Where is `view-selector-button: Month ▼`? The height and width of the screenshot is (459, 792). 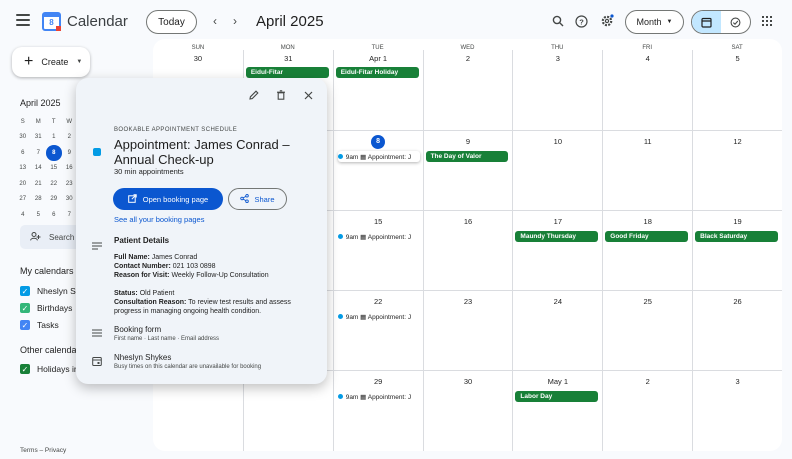 view-selector-button: Month ▼ is located at coordinates (654, 22).